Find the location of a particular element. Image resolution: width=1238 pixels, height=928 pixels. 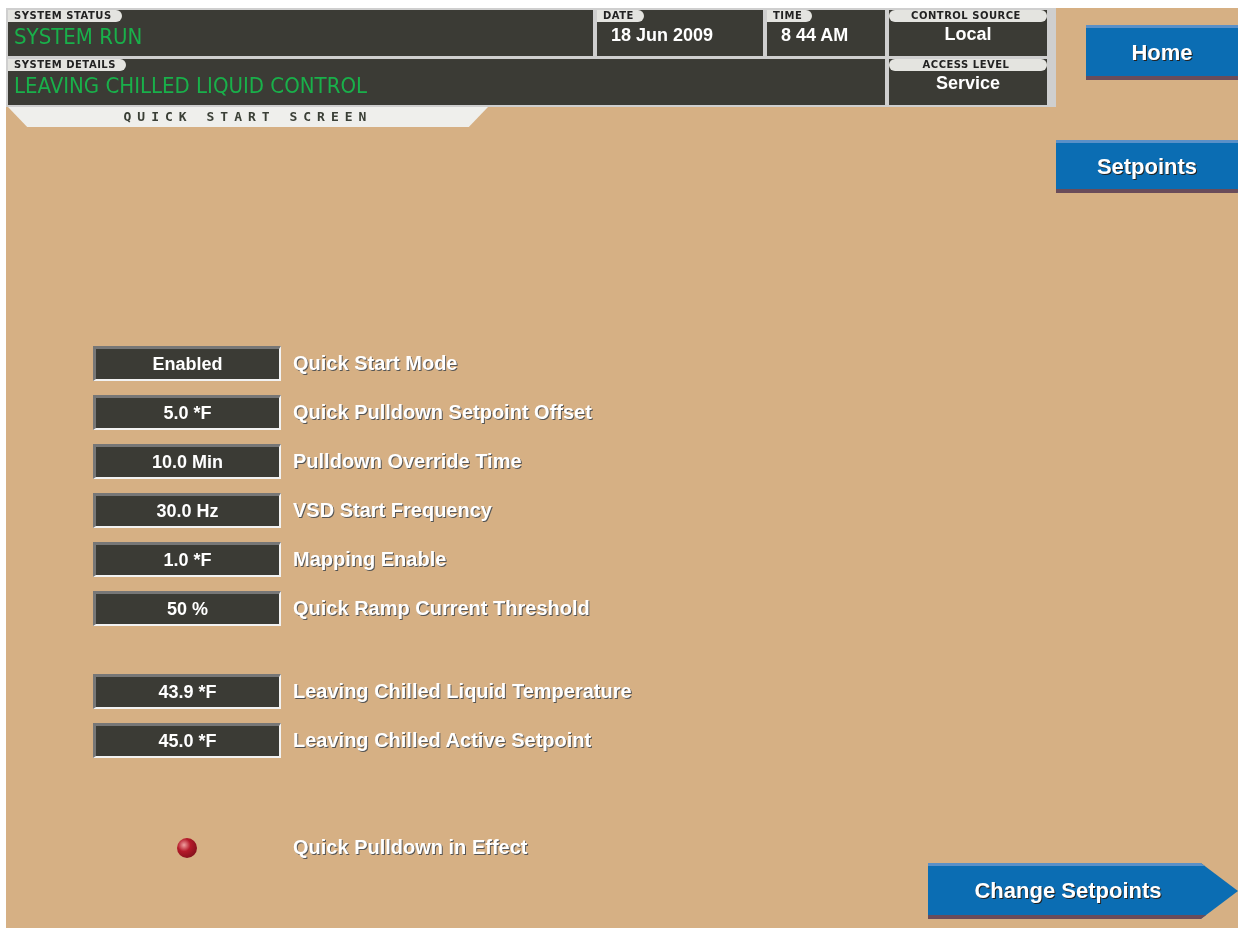

setting-label: Pulldown Override Time is located at coordinates (407, 461).